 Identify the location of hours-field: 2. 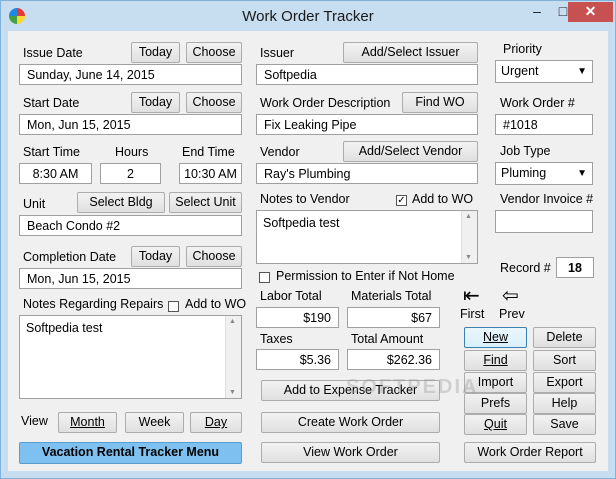
(130, 173).